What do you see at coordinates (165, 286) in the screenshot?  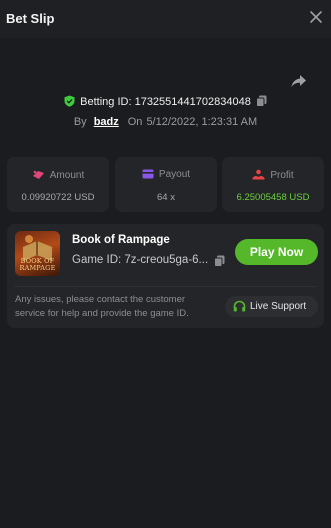 I see `divider` at bounding box center [165, 286].